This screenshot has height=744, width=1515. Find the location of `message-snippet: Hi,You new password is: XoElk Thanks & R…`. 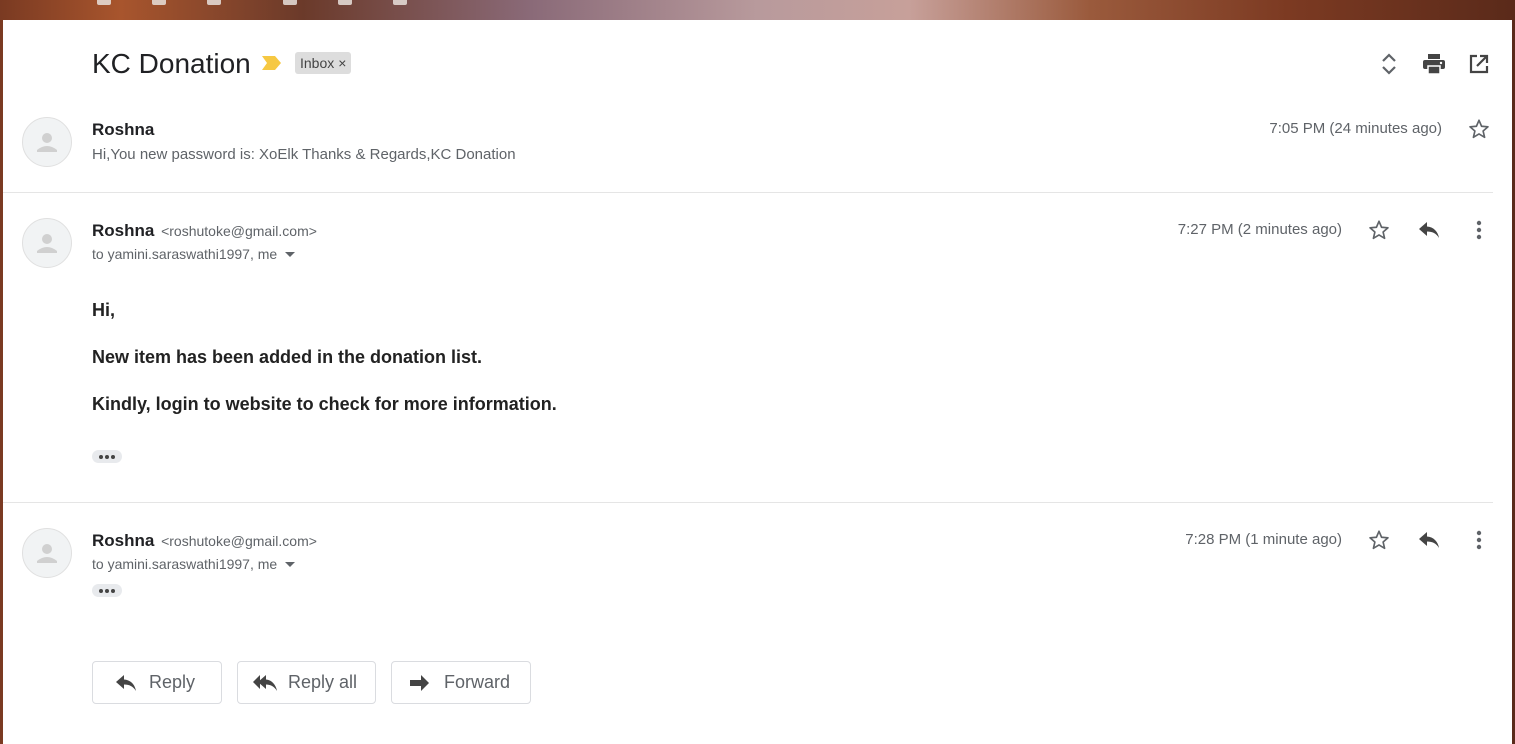

message-snippet: Hi,You new password is: XoElk Thanks & R… is located at coordinates (304, 154).